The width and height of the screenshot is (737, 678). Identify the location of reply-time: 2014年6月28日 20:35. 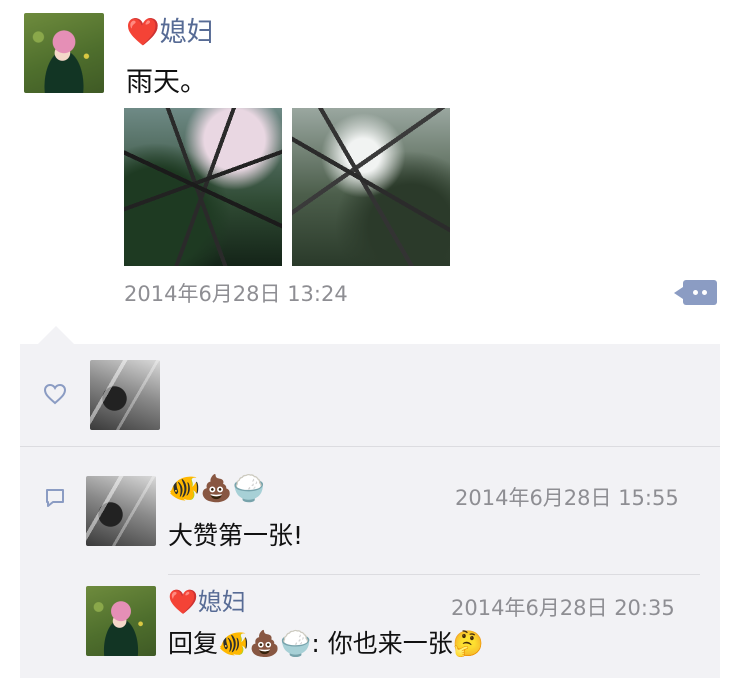
(563, 608).